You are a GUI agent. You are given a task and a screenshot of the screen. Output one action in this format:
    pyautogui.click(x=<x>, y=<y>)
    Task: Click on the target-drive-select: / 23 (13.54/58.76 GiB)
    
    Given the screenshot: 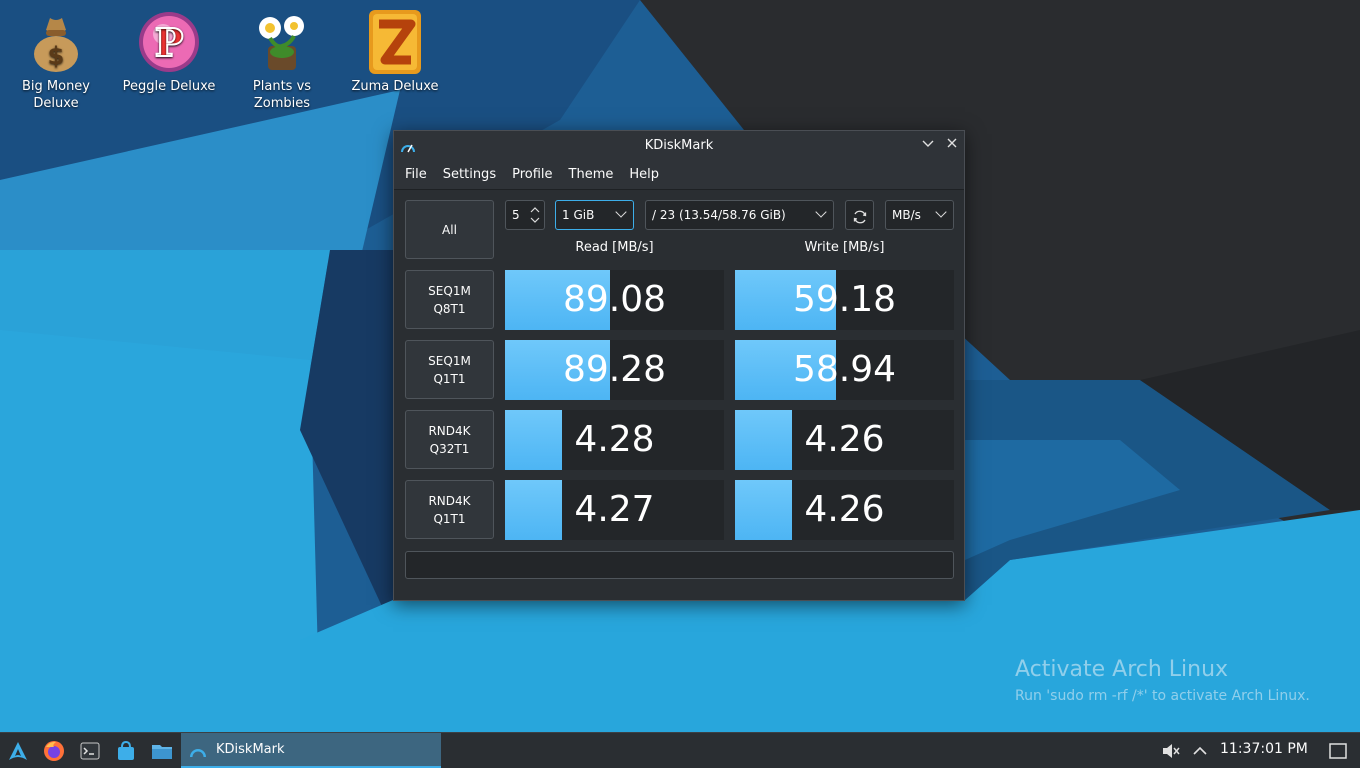 What is the action you would take?
    pyautogui.click(x=739, y=215)
    